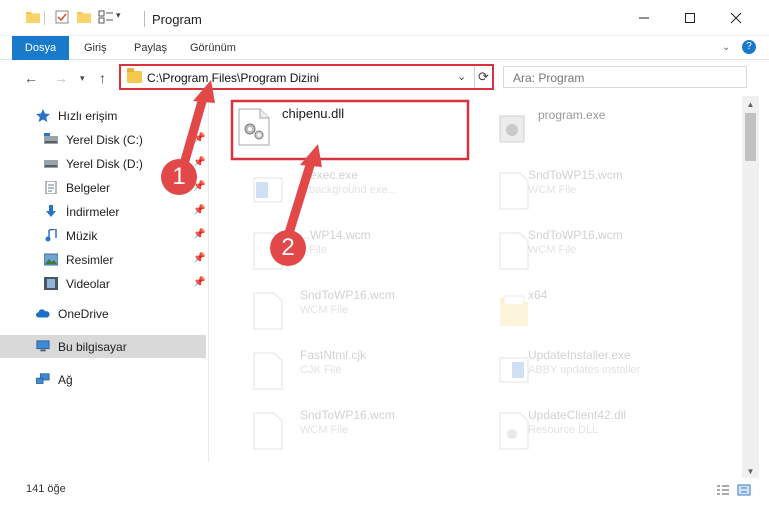 This screenshot has height=518, width=769. I want to click on sidebar-item-pictures: Resimler 📌, so click(103, 259).